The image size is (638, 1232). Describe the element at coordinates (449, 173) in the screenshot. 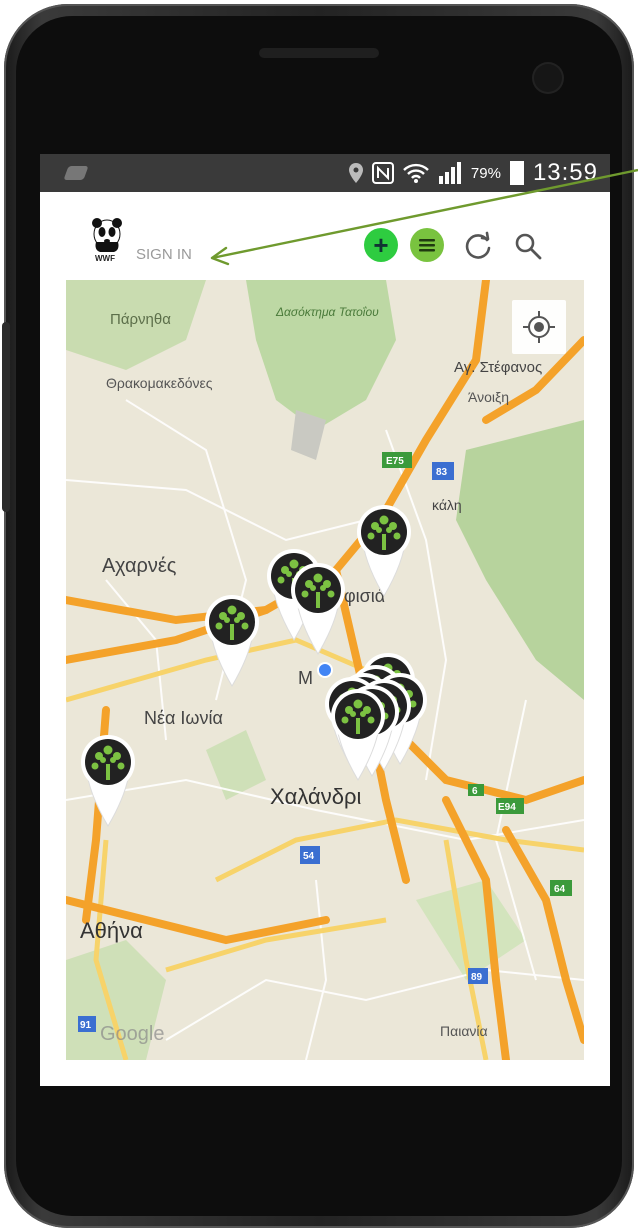

I see `signal-icon` at that location.